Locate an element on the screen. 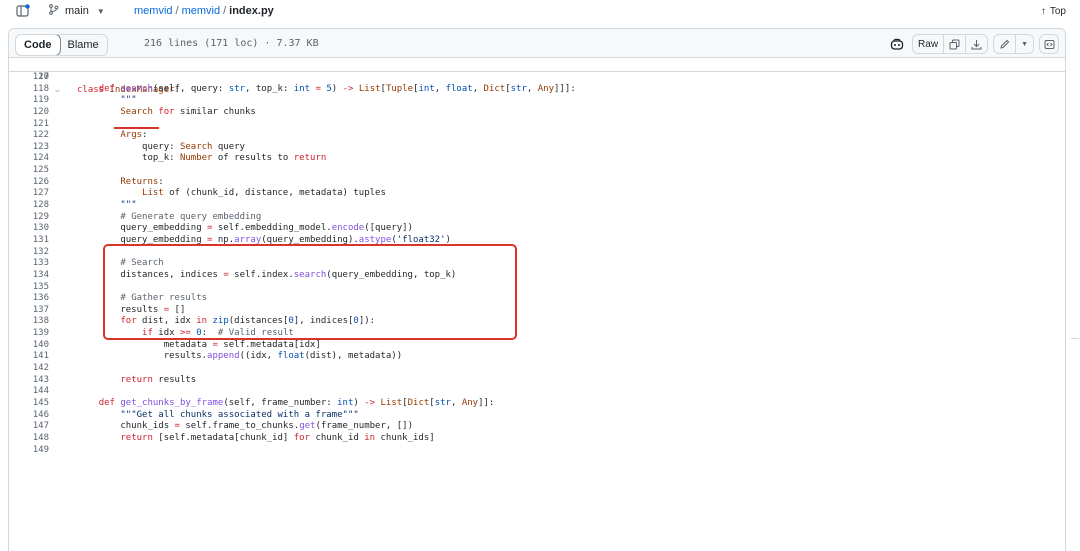 This screenshot has height=551, width=1080. side-panel-icon is located at coordinates (23, 11).